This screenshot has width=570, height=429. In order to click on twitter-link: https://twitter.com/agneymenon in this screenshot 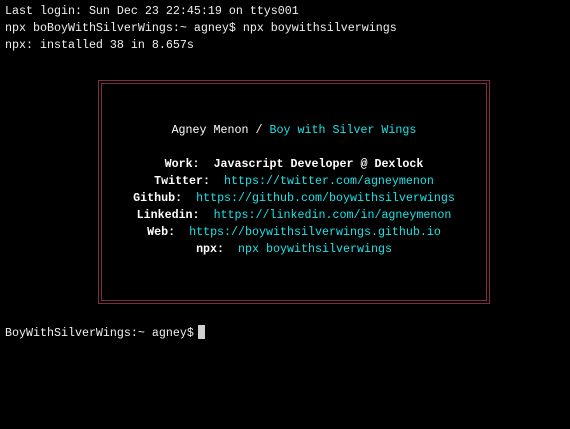, I will do `click(329, 181)`.